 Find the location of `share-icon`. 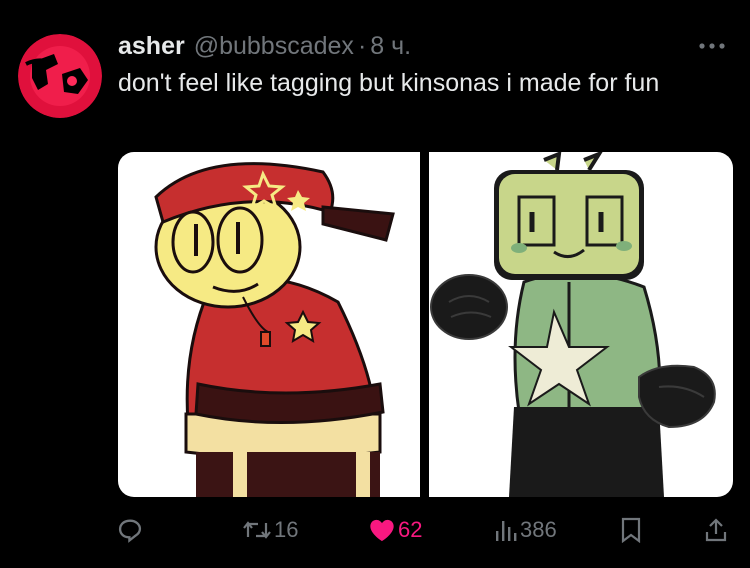

share-icon is located at coordinates (716, 530).